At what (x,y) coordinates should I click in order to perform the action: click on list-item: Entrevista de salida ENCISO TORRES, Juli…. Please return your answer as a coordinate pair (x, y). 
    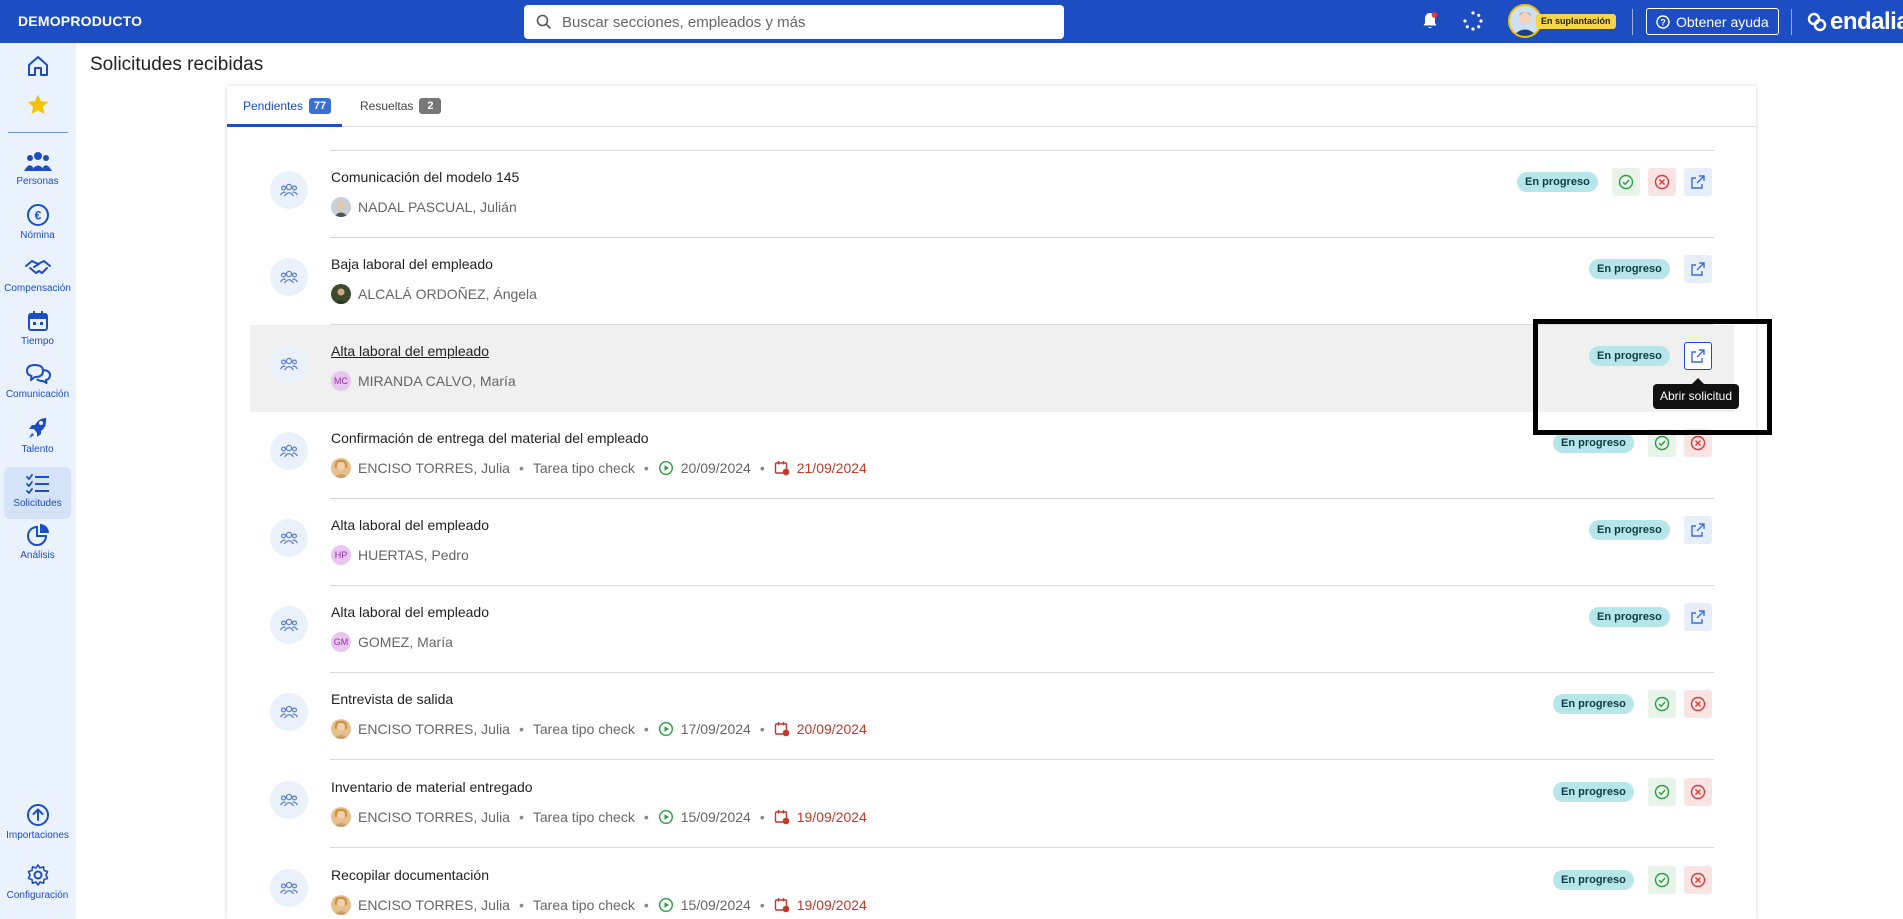
    Looking at the image, I should click on (991, 716).